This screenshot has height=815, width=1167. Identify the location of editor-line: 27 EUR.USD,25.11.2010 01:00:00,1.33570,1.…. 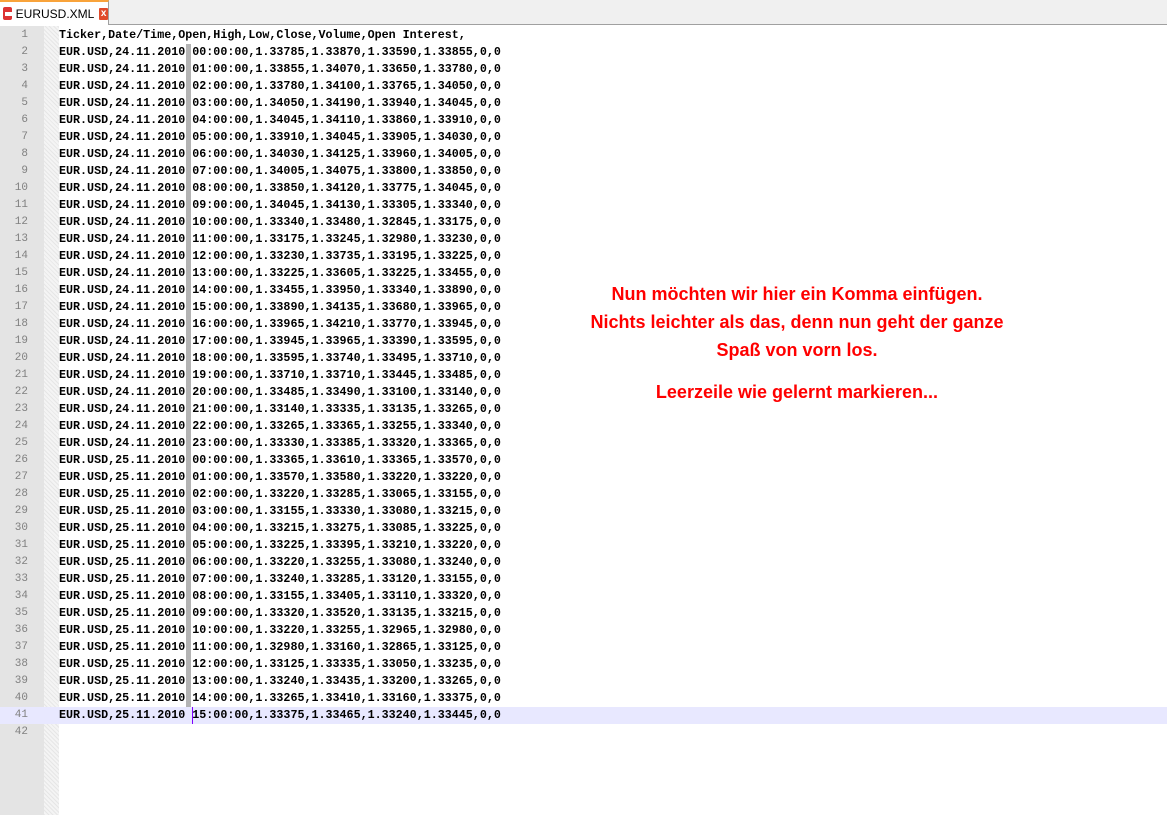
(583, 477).